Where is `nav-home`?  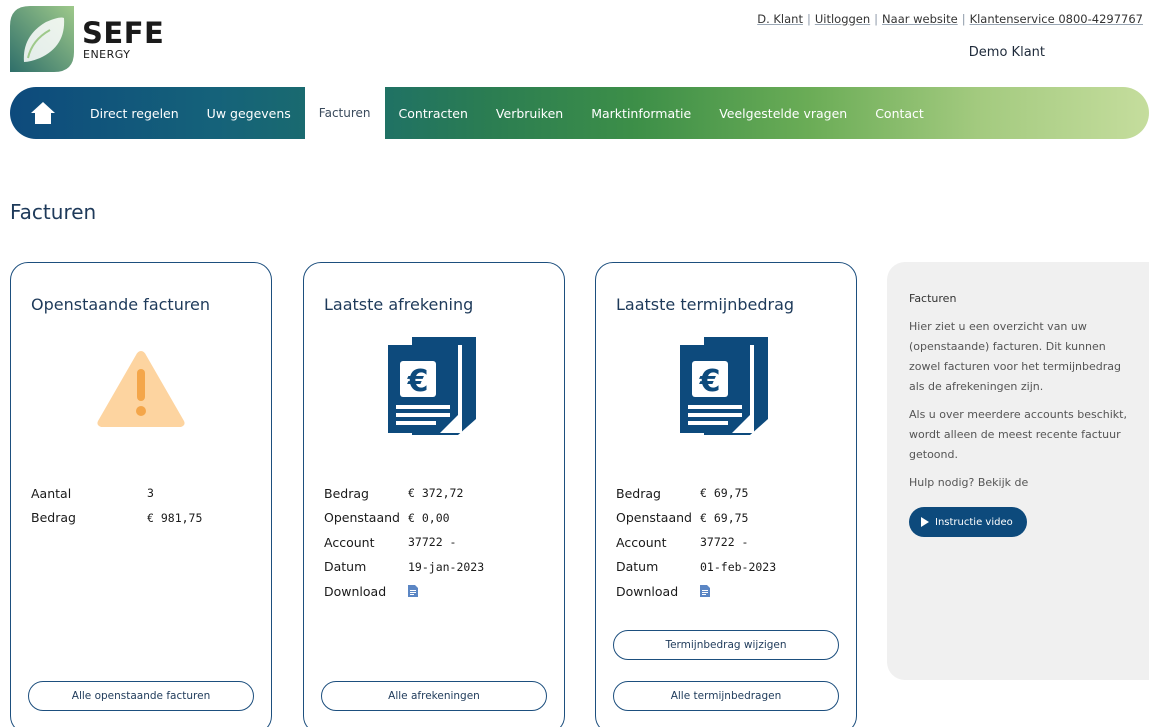
nav-home is located at coordinates (43, 113).